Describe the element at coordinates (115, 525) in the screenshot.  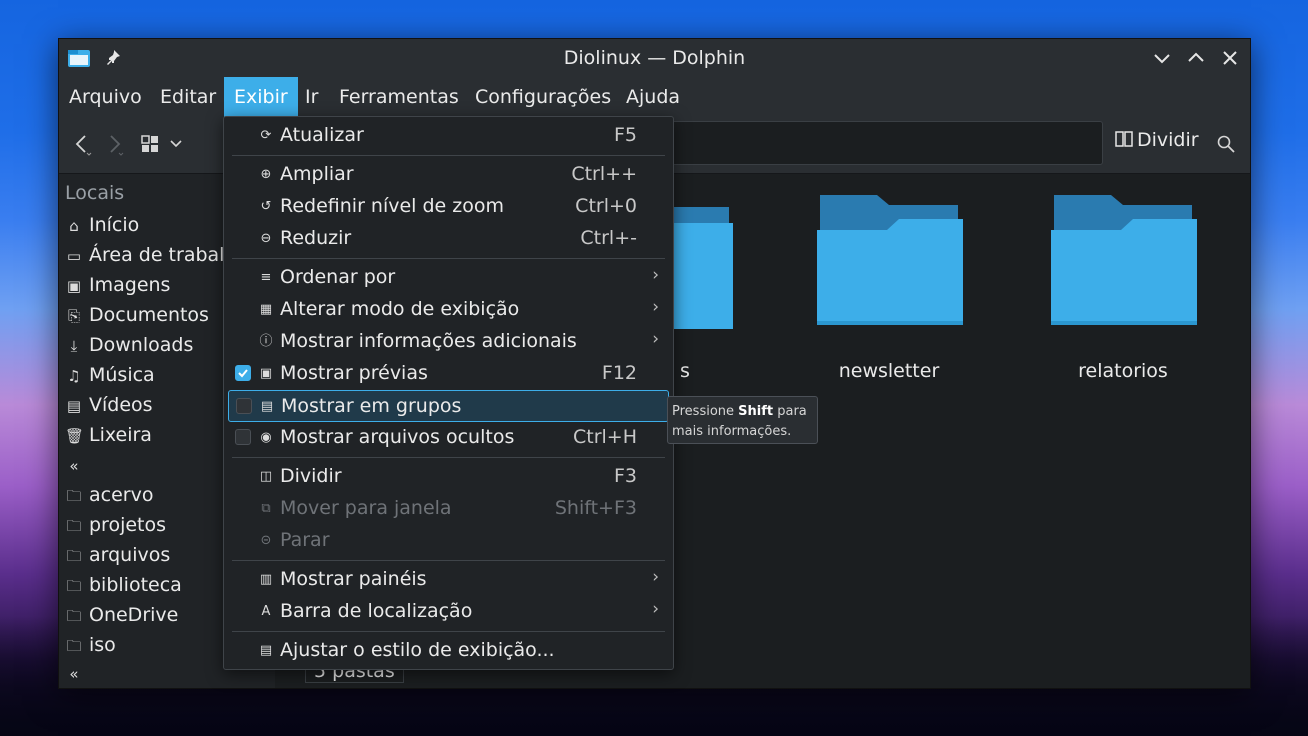
I see `place-projetos: 🗀 projetos` at that location.